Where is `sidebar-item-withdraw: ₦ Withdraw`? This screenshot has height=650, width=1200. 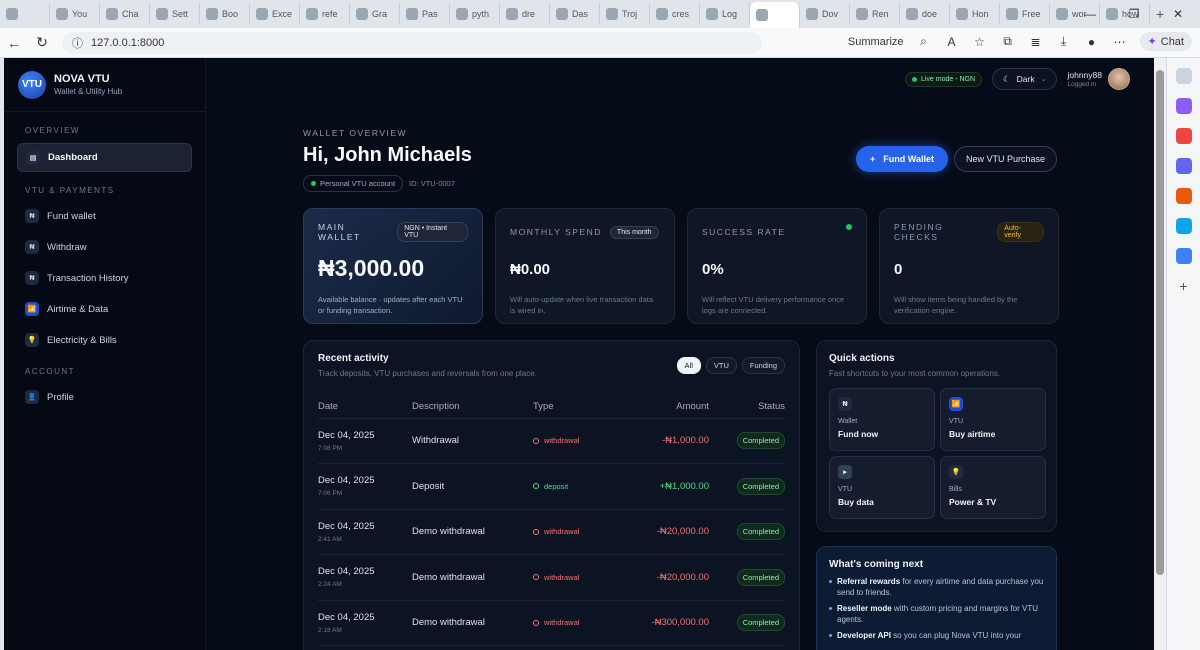
sidebar-item-withdraw: ₦ Withdraw is located at coordinates (104, 247).